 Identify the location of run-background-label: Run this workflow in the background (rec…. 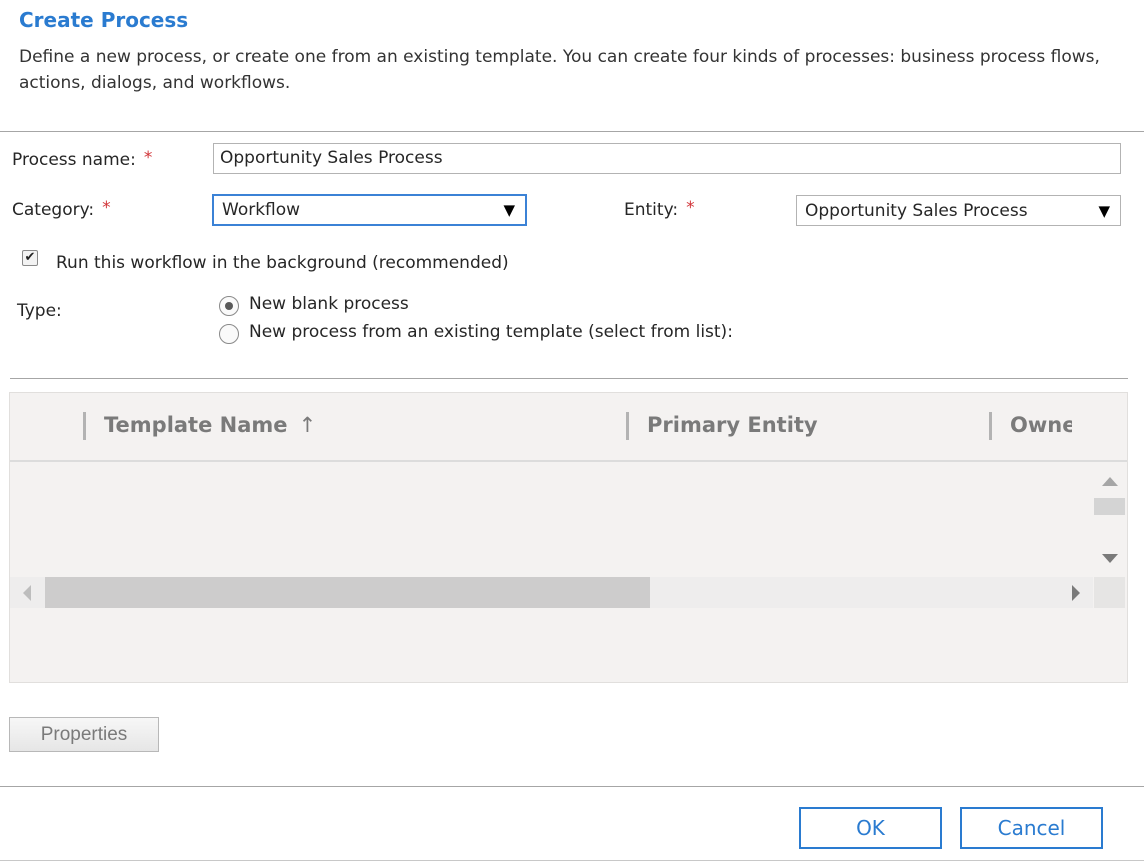
(282, 263).